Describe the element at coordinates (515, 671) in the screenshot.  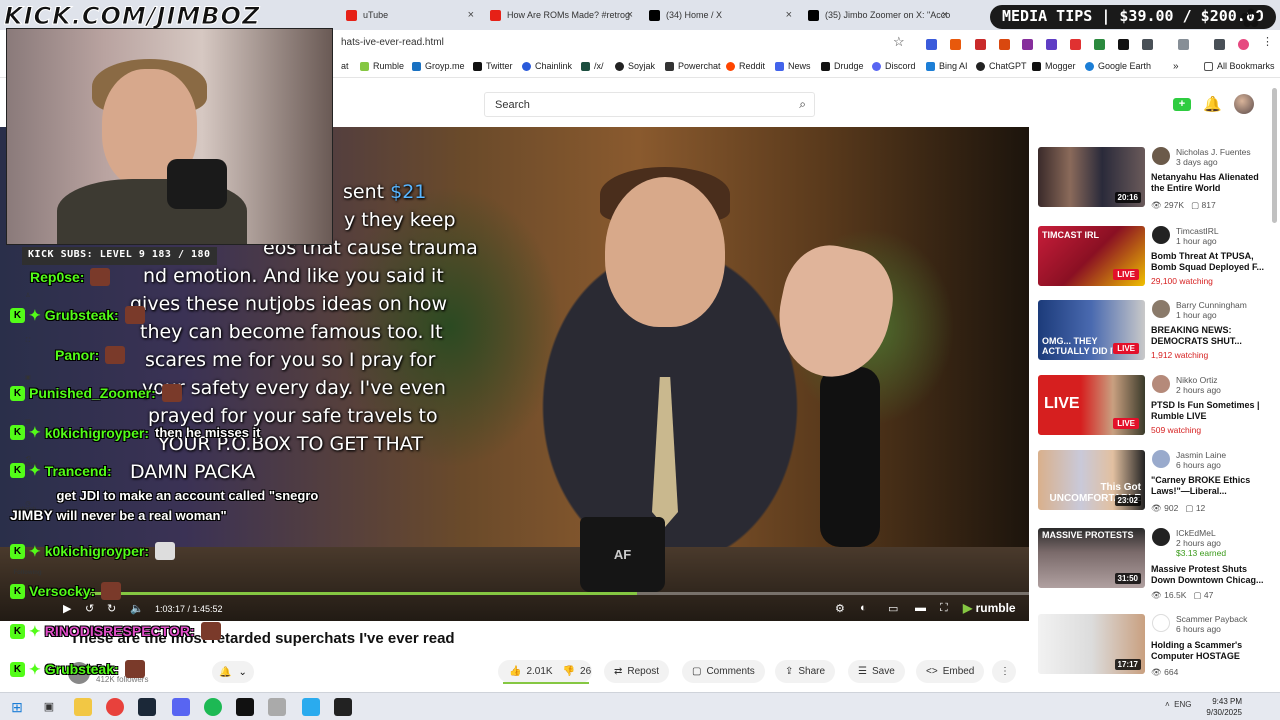
I see `thumbs-up-icon: 👍` at that location.